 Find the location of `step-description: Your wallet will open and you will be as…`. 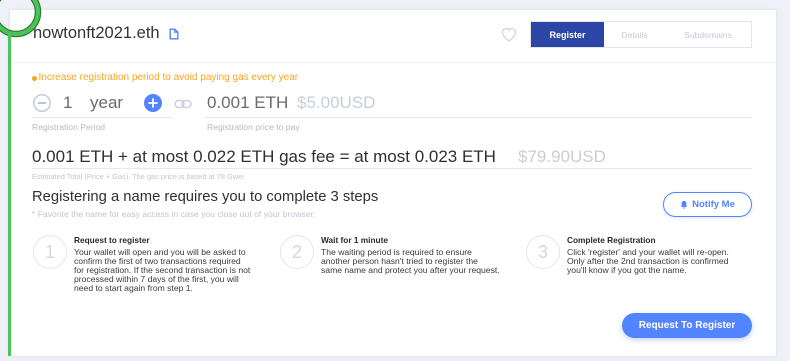

step-description: Your wallet will open and you will be as… is located at coordinates (162, 270).